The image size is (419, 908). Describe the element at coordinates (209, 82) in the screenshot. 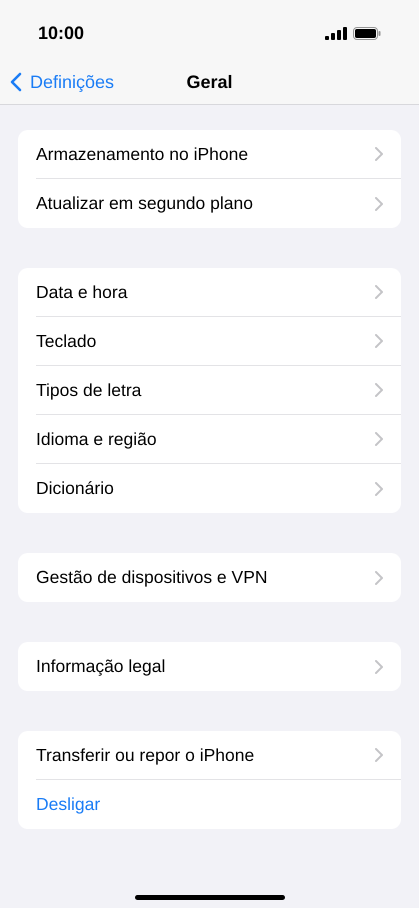

I see `page-title: Geral` at that location.